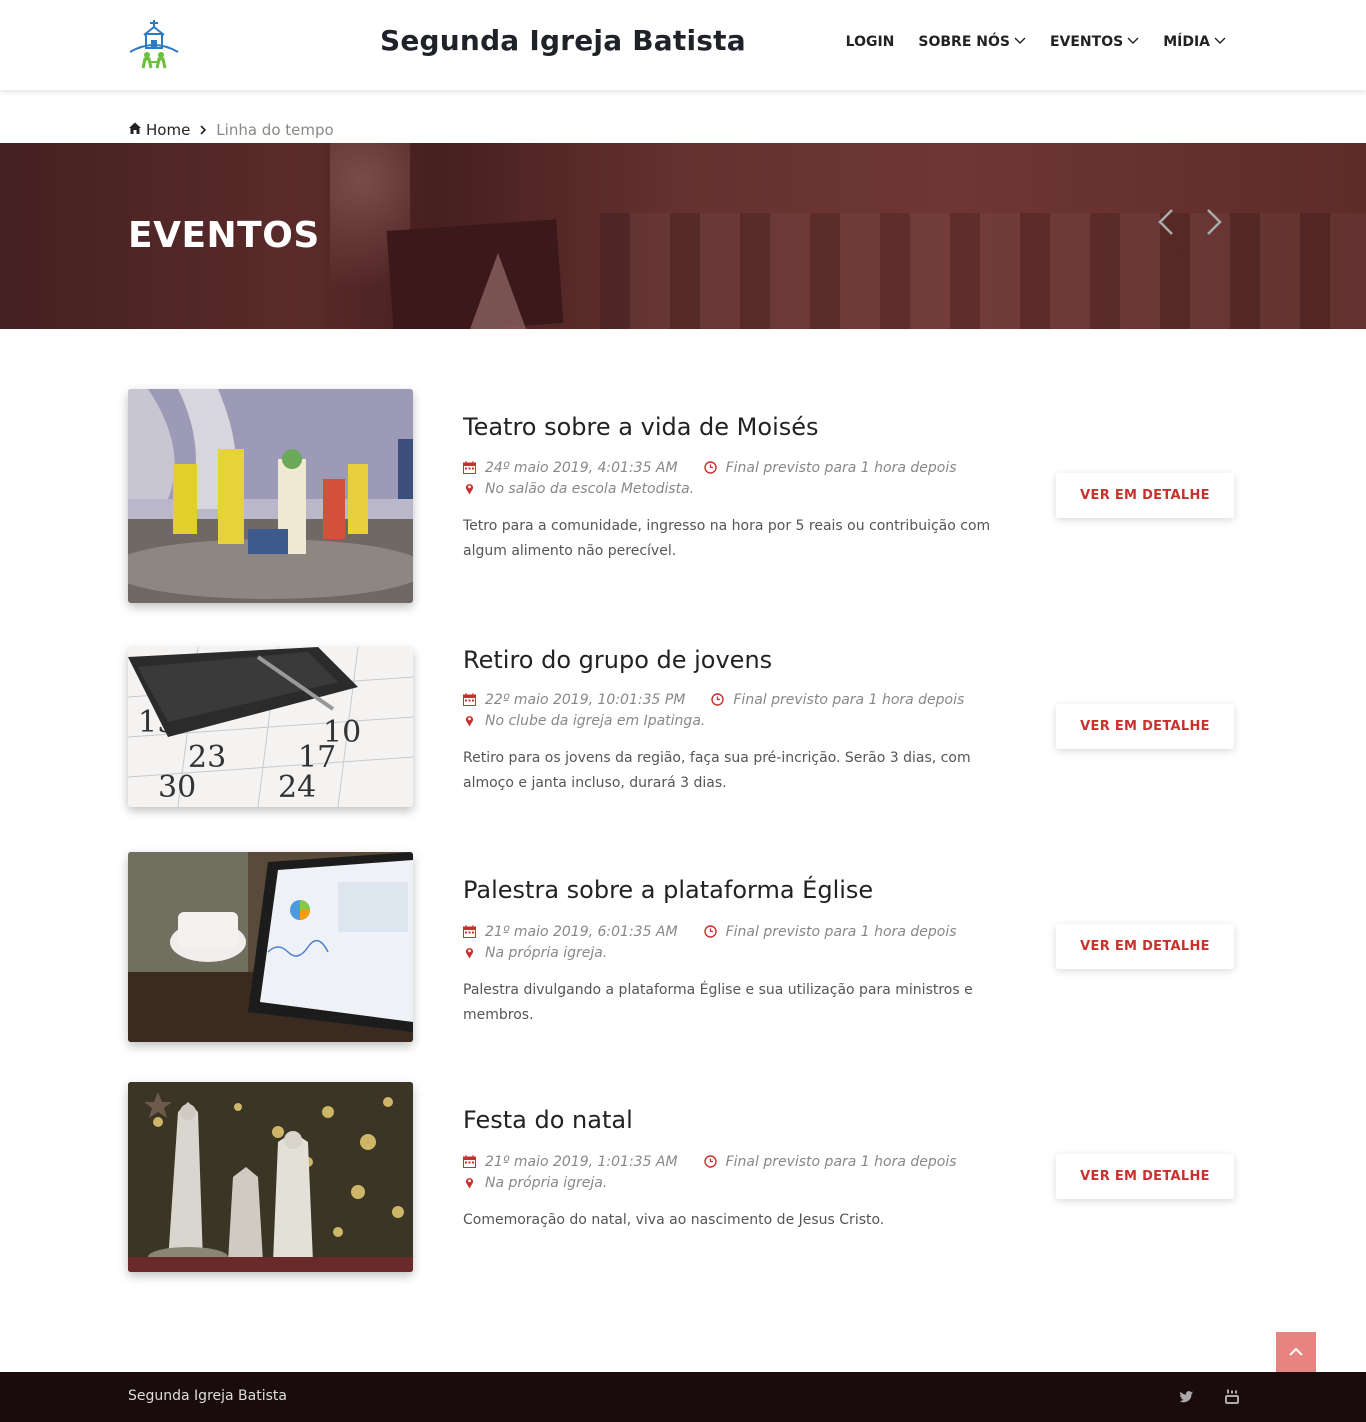 The width and height of the screenshot is (1366, 1422). What do you see at coordinates (581, 1161) in the screenshot?
I see `event-date: 21º maio 2019, 1:01:35 AM` at bounding box center [581, 1161].